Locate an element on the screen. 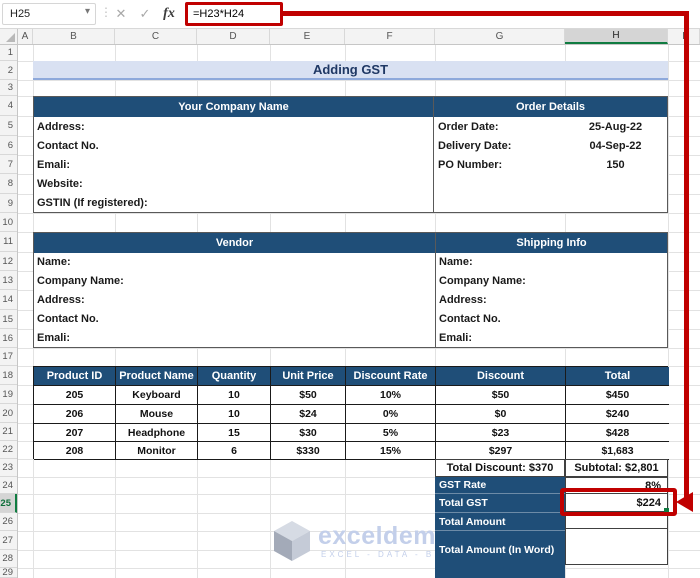 Image resolution: width=700 pixels, height=578 pixels. total-amount-in-word-label: Total Amount (In Word) is located at coordinates (500, 549).